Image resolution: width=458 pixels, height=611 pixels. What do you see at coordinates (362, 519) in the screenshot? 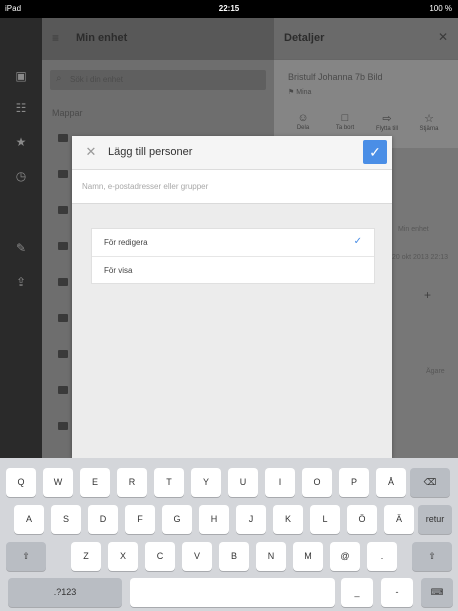
I see `key-ö: Ö` at bounding box center [362, 519].